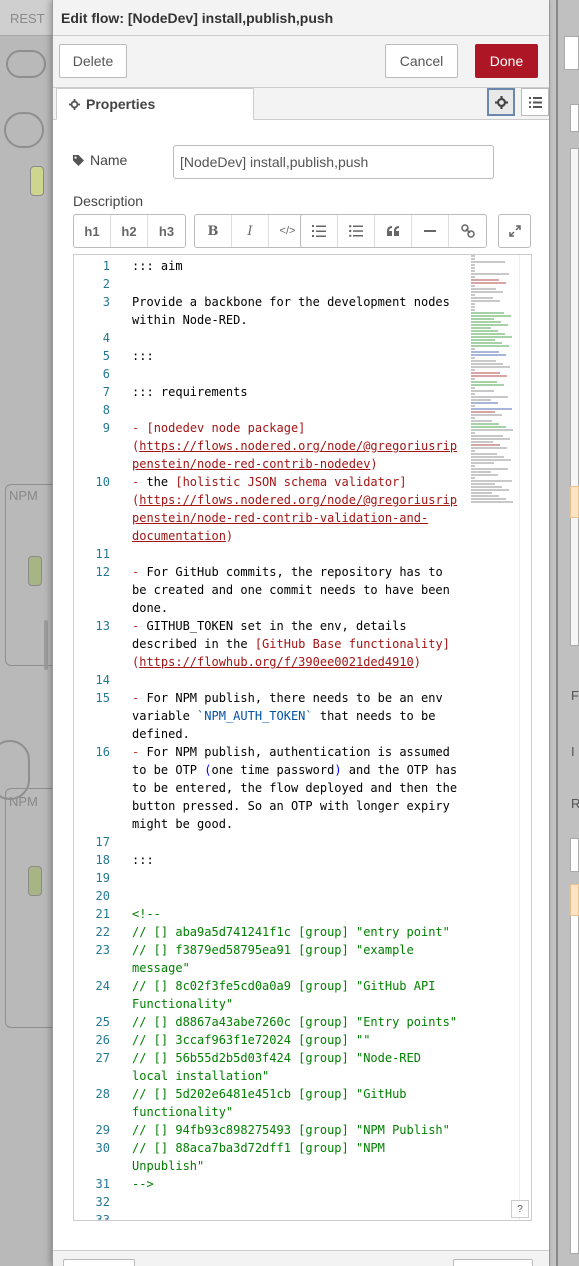  Describe the element at coordinates (102, 860) in the screenshot. I see `line-number: 18` at that location.